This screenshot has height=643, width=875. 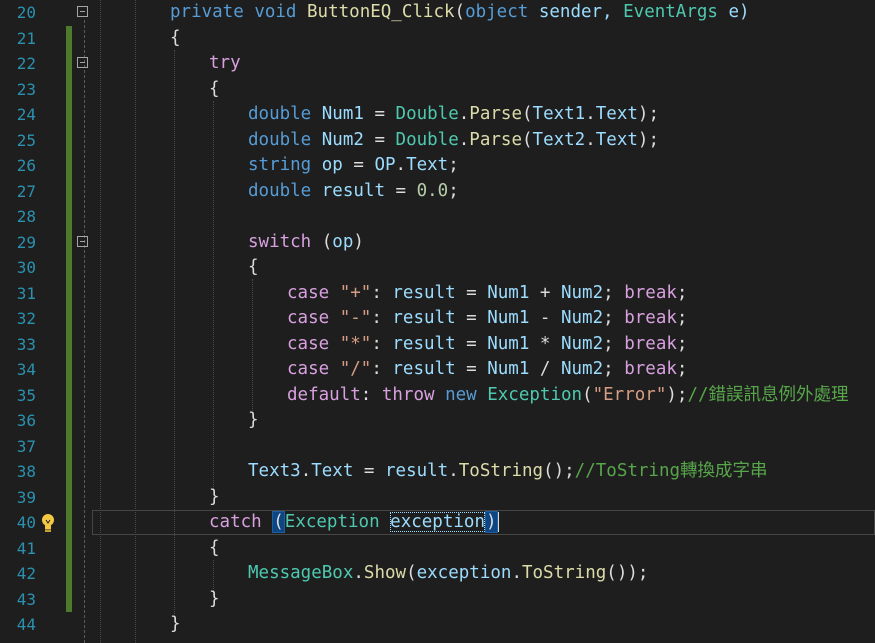 I want to click on code-line: 43 }, so click(x=437, y=599).